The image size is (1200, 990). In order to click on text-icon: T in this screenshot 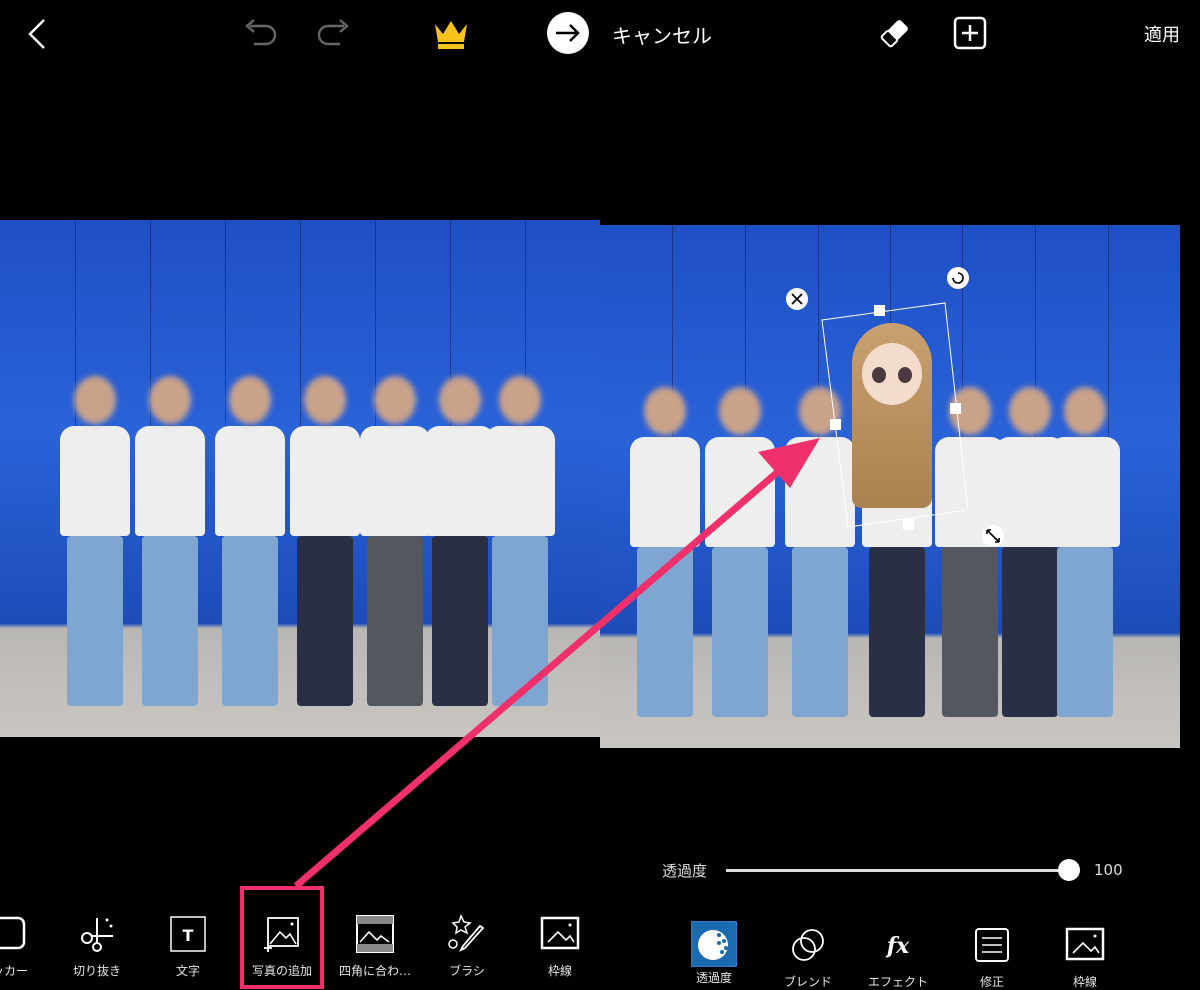, I will do `click(188, 934)`.